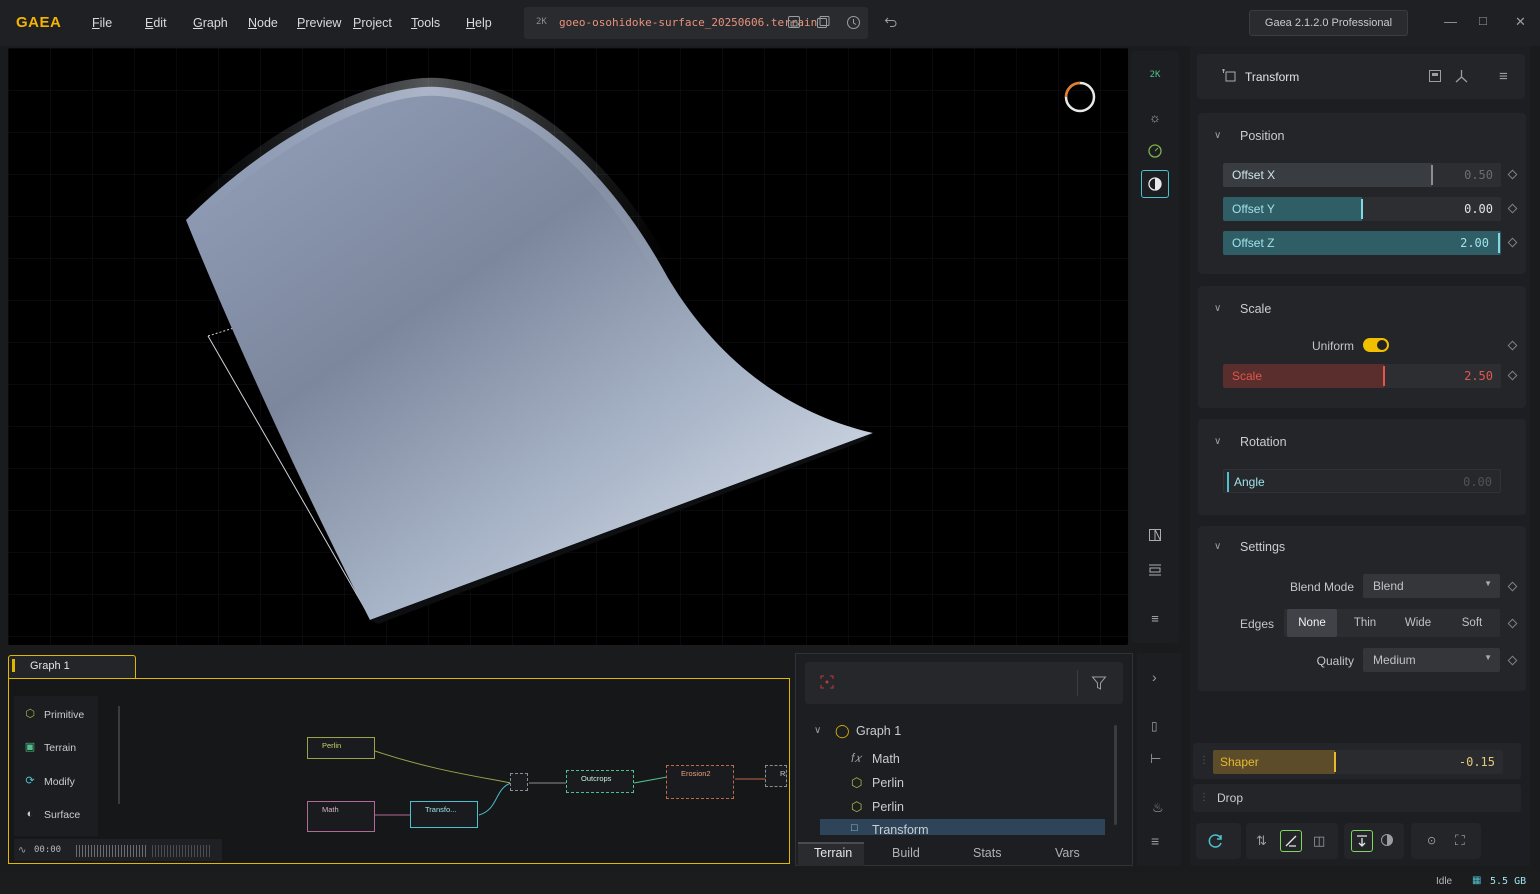  Describe the element at coordinates (886, 759) in the screenshot. I see `tree-item-math: Math` at that location.